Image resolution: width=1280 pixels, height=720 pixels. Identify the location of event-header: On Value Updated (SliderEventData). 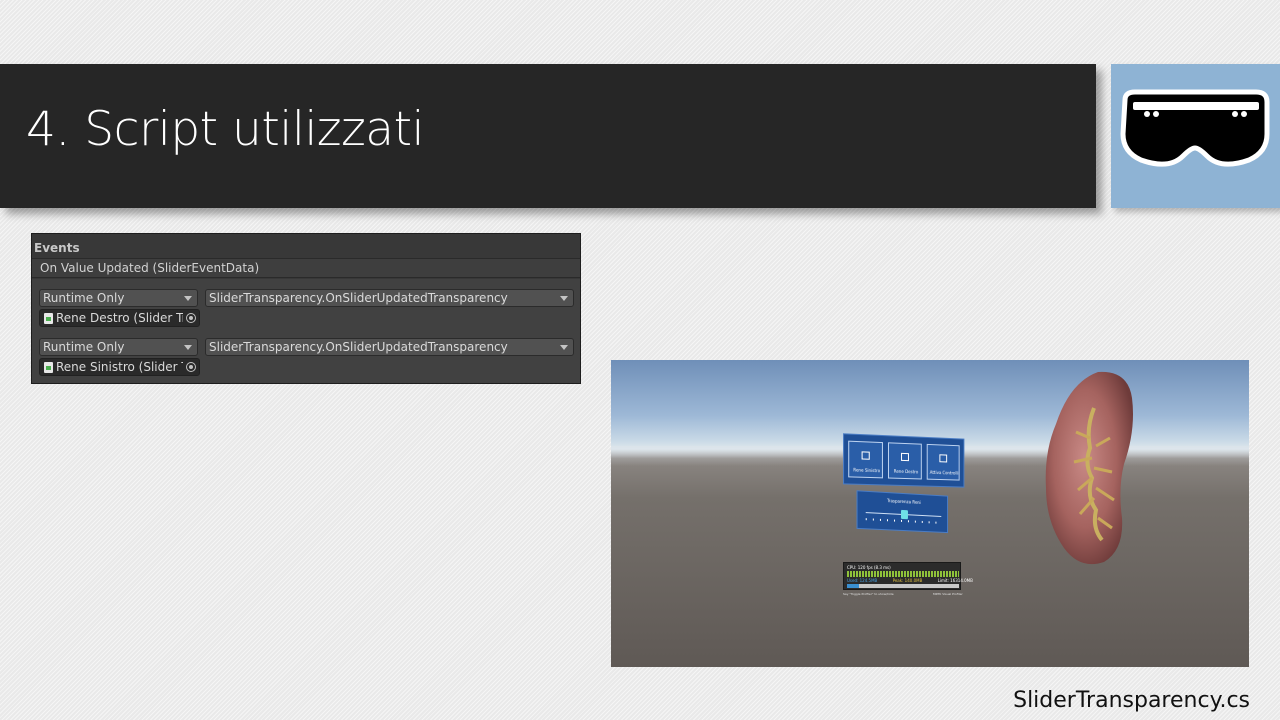
(306, 268).